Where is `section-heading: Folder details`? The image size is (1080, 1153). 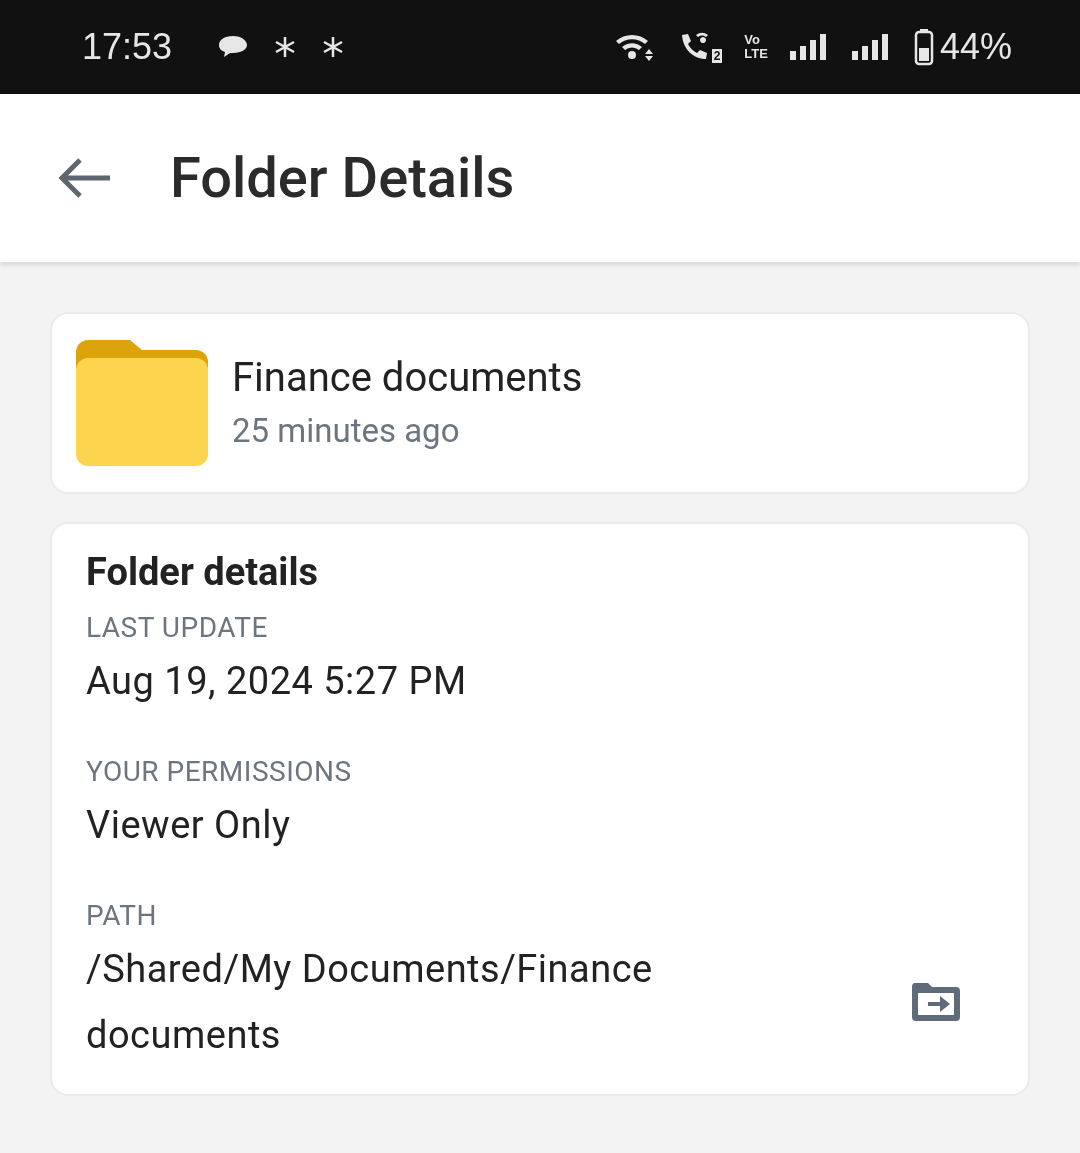
section-heading: Folder details is located at coordinates (202, 572).